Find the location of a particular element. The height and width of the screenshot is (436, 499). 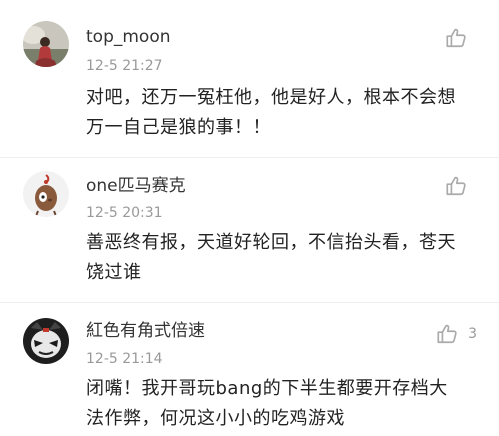

comment-body-line: 万一自己是狼的事！！ is located at coordinates (178, 127).